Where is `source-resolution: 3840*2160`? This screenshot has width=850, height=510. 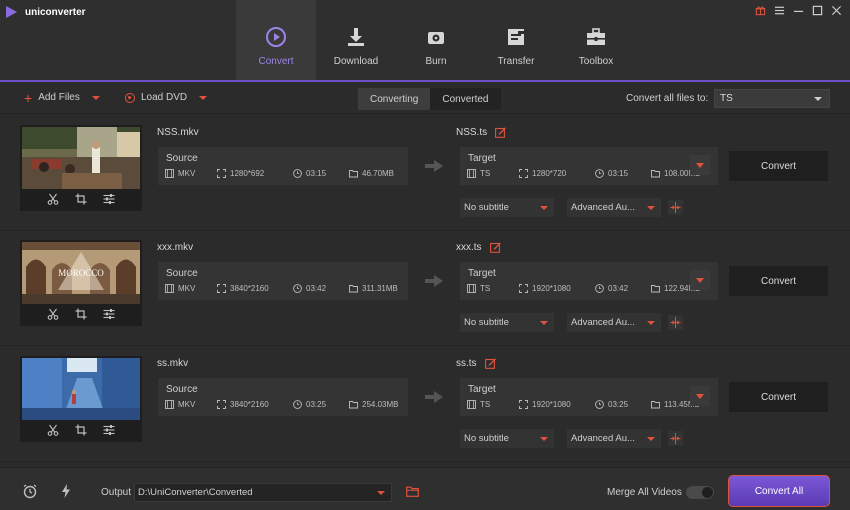 source-resolution: 3840*2160 is located at coordinates (249, 404).